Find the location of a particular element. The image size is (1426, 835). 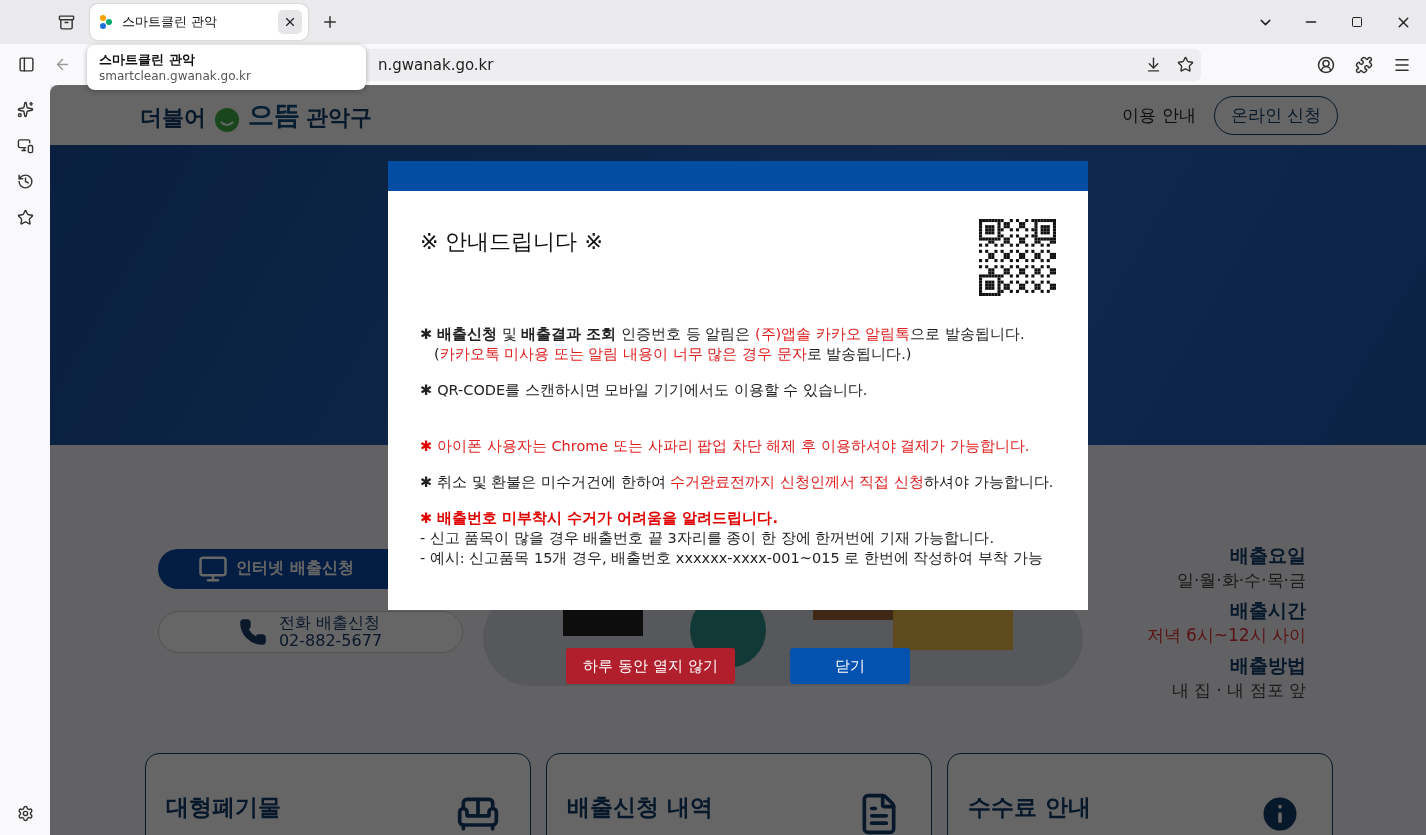

button-label: 전화 배출신청 is located at coordinates (329, 622).